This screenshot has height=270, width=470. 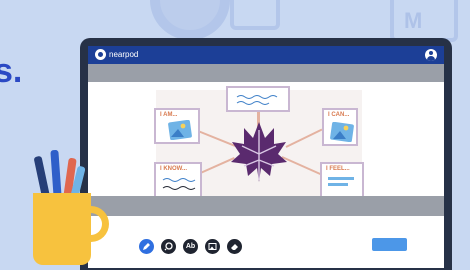 I want to click on leaf-icon, so click(x=259, y=152).